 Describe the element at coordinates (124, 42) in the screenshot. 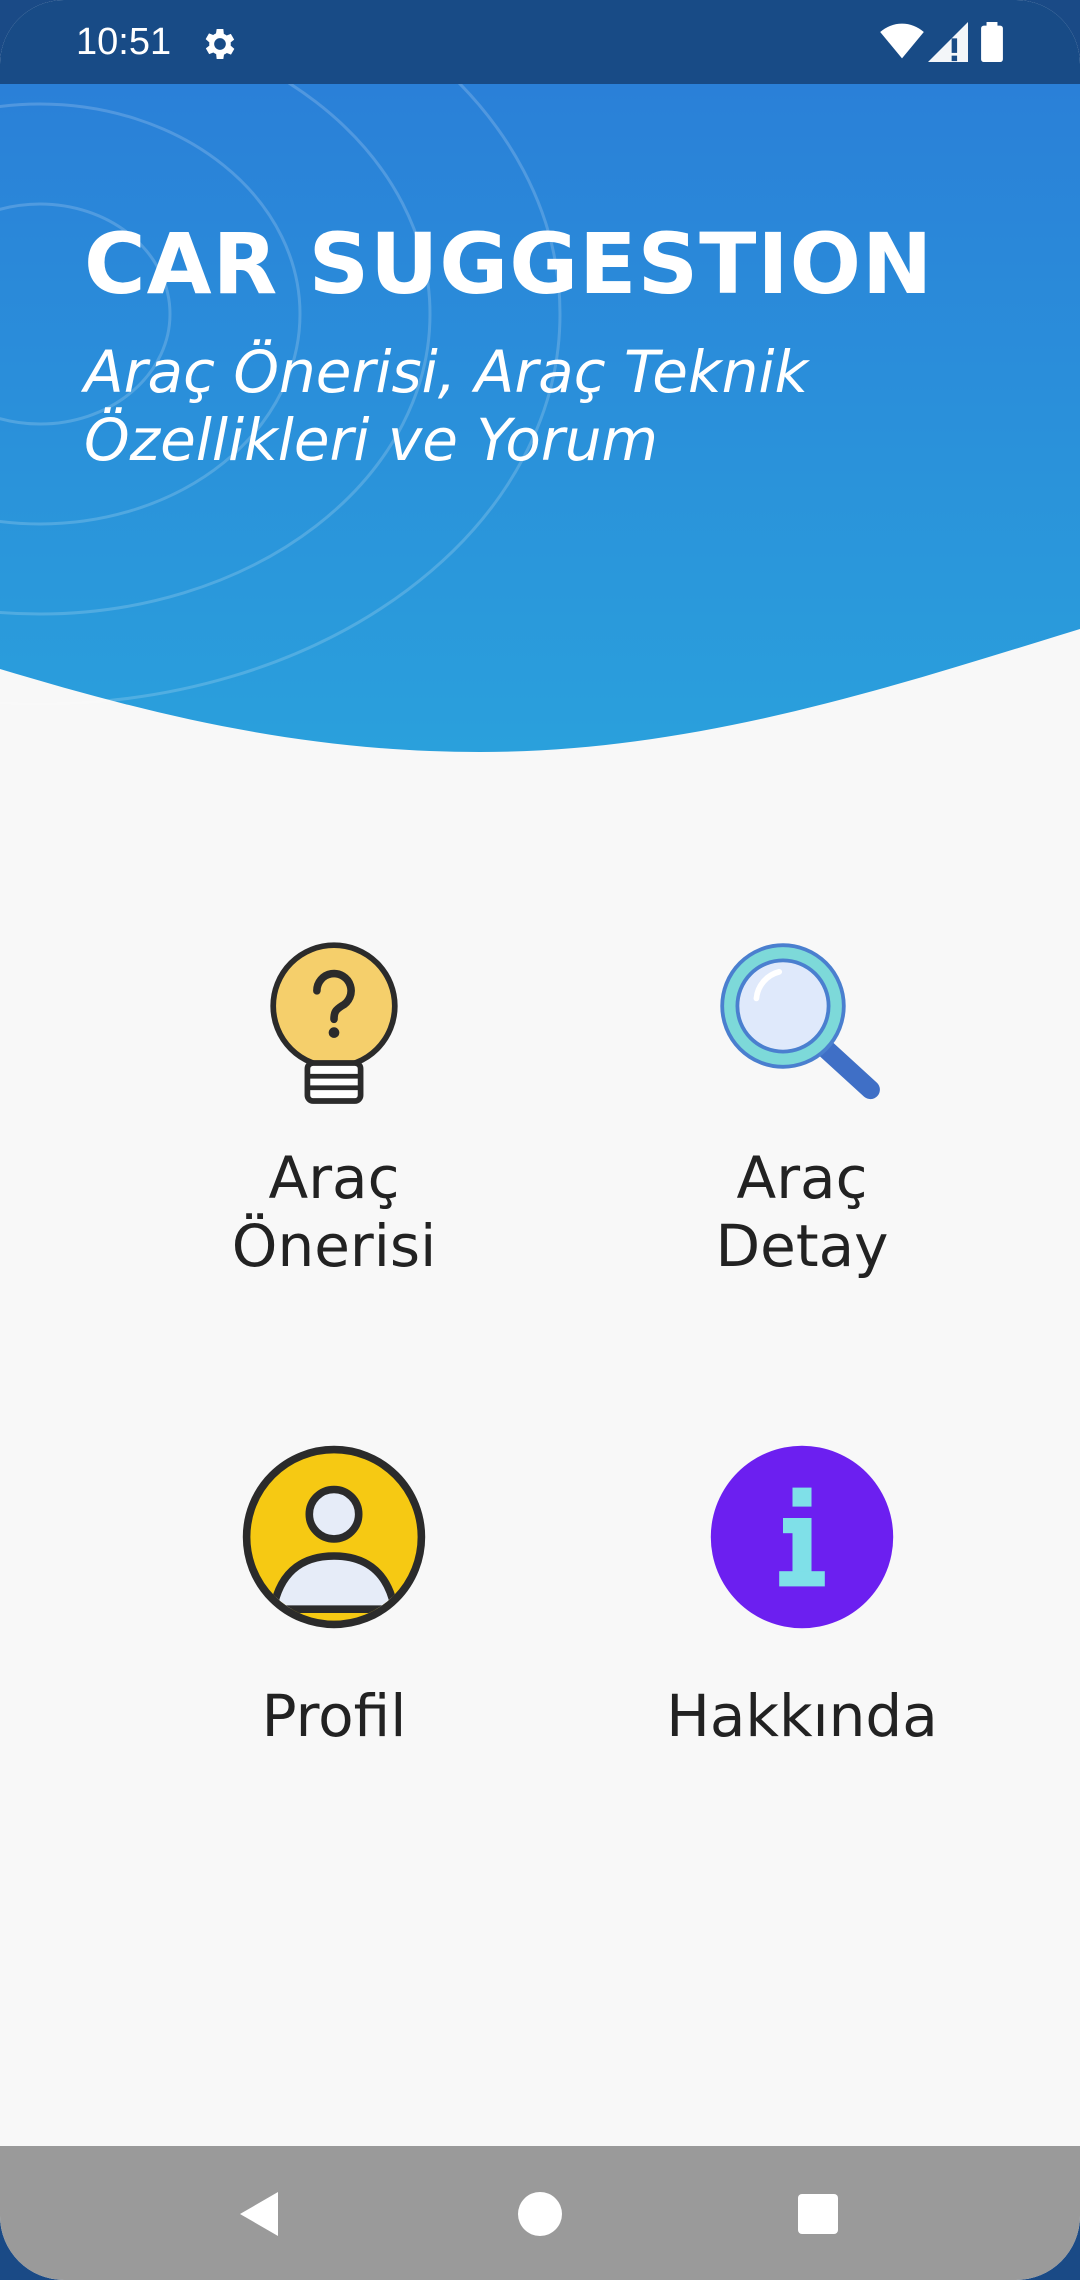

I see `status-time: 10:51` at that location.